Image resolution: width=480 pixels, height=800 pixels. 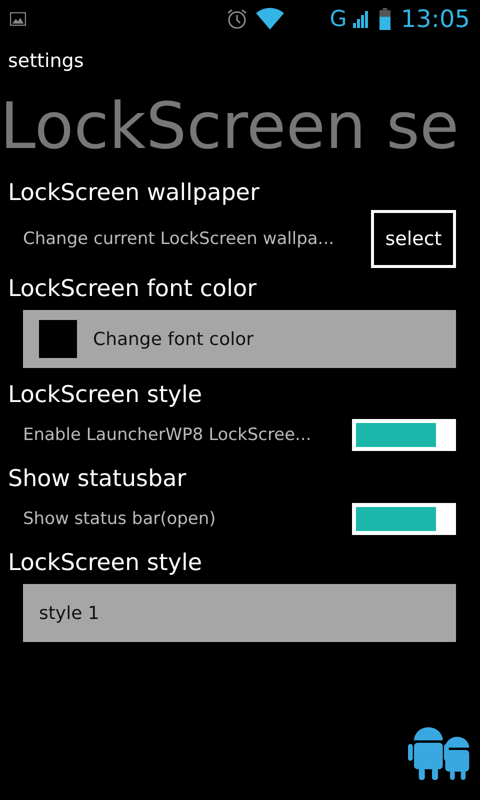 What do you see at coordinates (134, 193) in the screenshot?
I see `section-title: LockScreen wallpaper` at bounding box center [134, 193].